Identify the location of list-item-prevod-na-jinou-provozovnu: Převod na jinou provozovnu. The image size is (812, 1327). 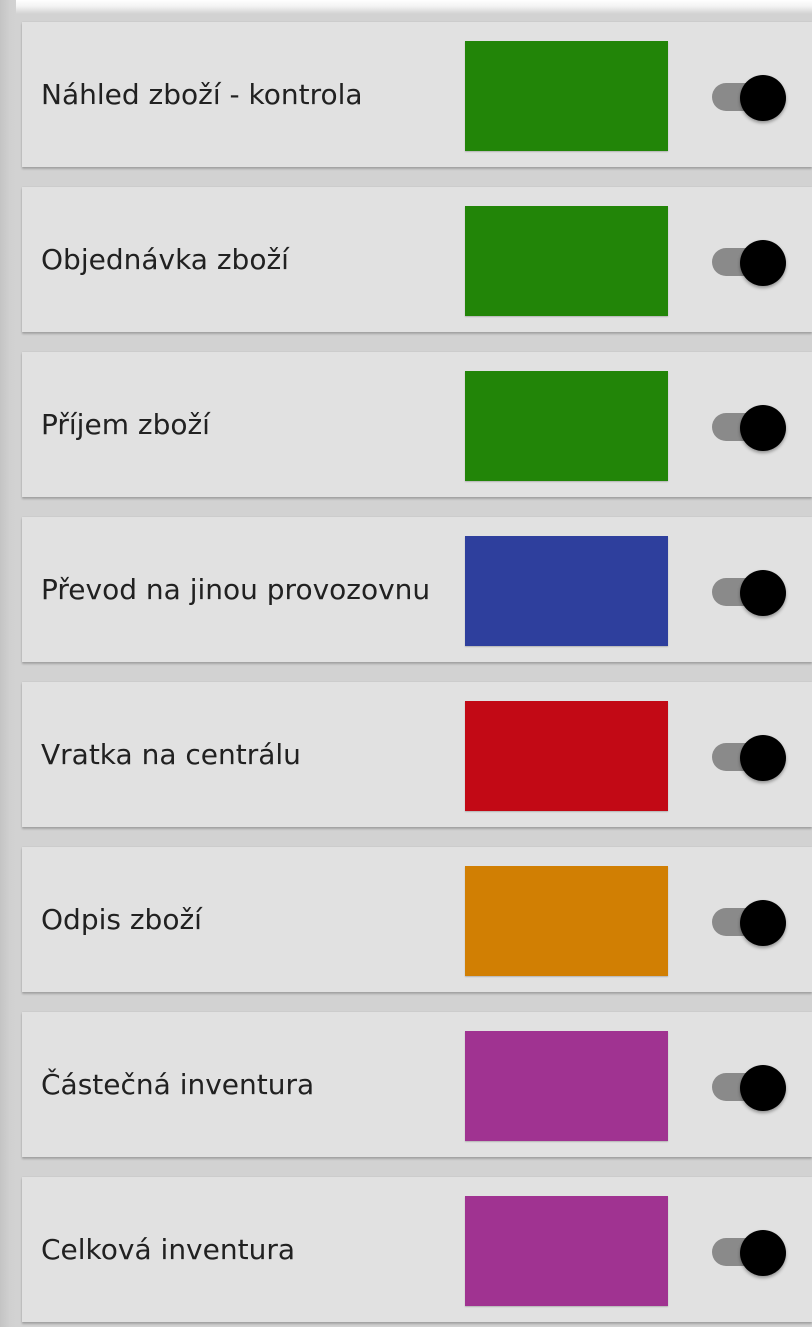
(417, 589).